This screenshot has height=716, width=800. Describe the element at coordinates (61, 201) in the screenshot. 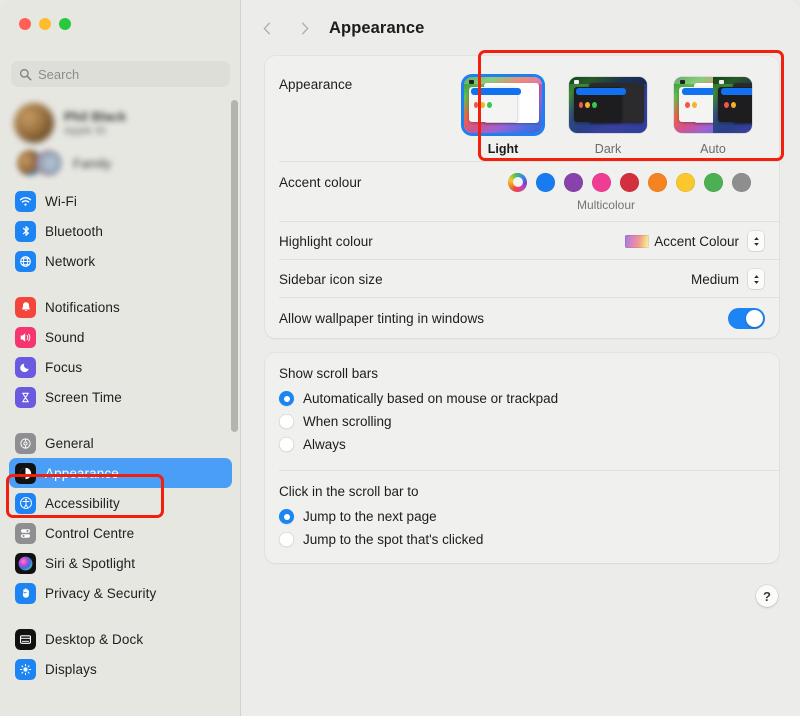

I see `sidebar-item-label: Wi-Fi` at that location.